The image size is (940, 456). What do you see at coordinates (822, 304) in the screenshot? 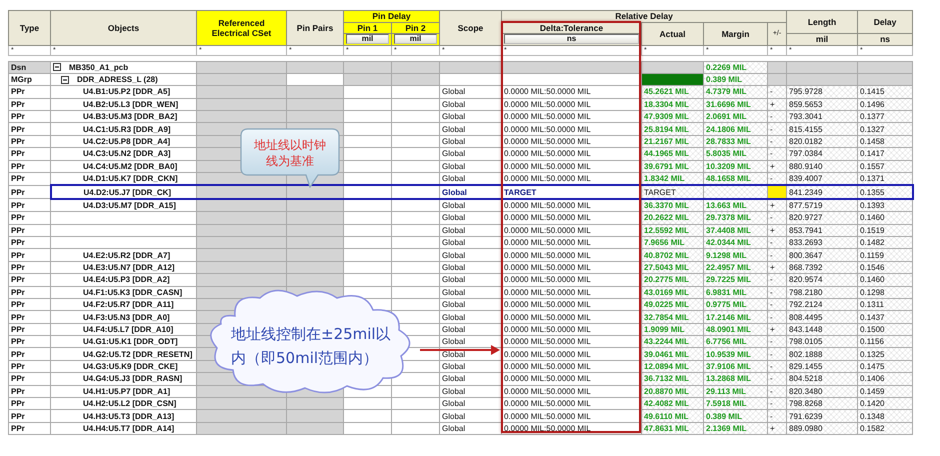
I see `table-cell: 792.2124` at bounding box center [822, 304].